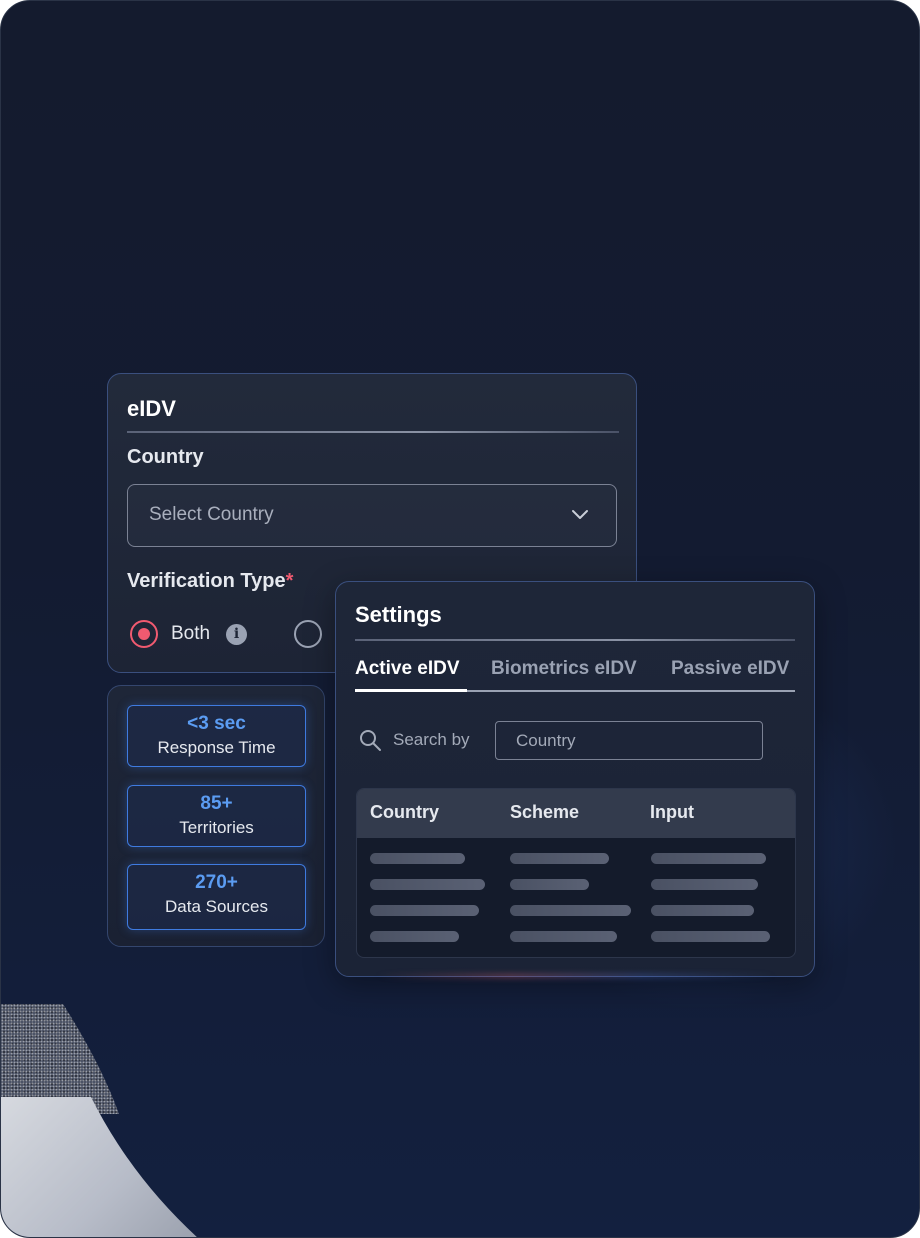 The height and width of the screenshot is (1238, 920). I want to click on settings-divider, so click(575, 640).